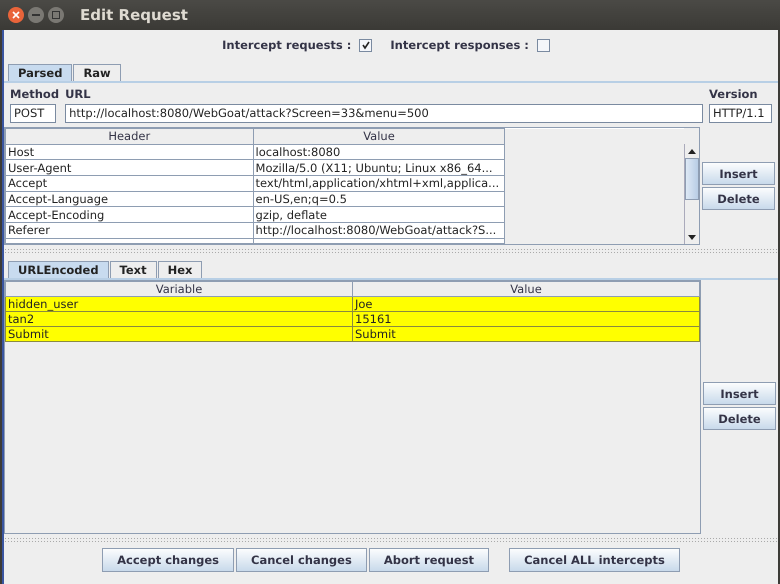 The height and width of the screenshot is (584, 780). I want to click on tab: Text, so click(133, 269).